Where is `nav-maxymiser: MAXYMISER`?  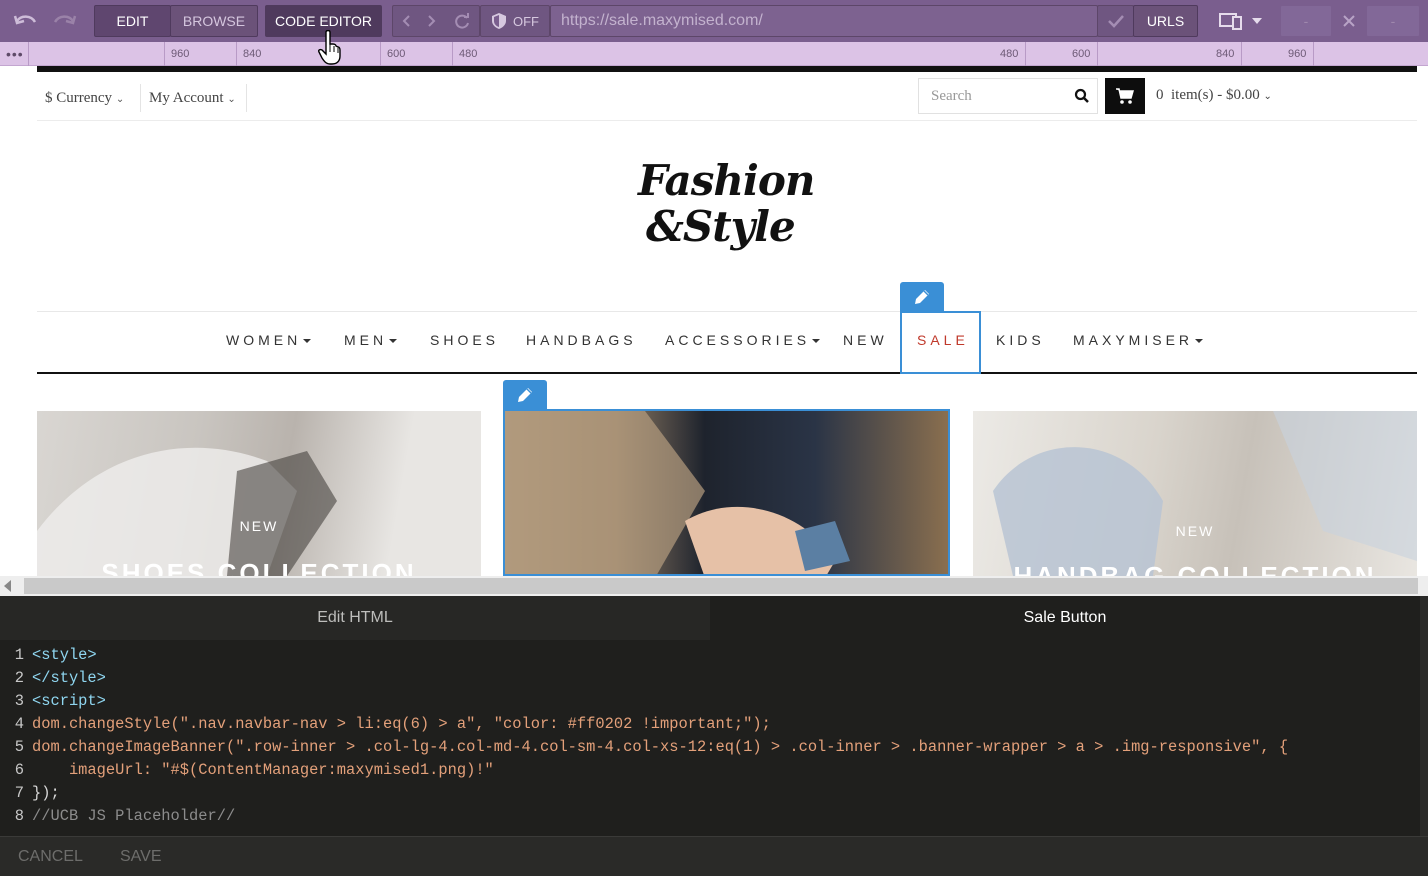 nav-maxymiser: MAXYMISER is located at coordinates (1138, 340).